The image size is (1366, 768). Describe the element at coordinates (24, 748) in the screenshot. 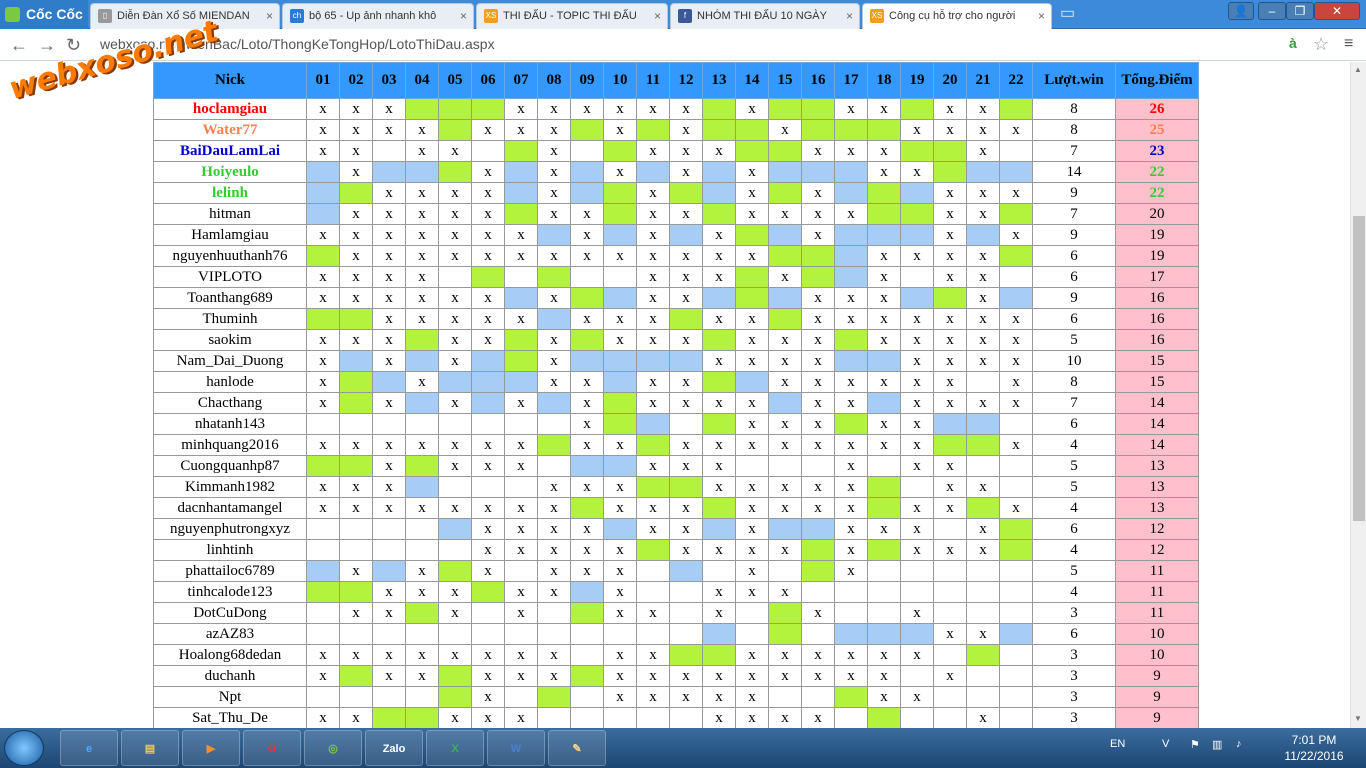

I see `start-button` at that location.